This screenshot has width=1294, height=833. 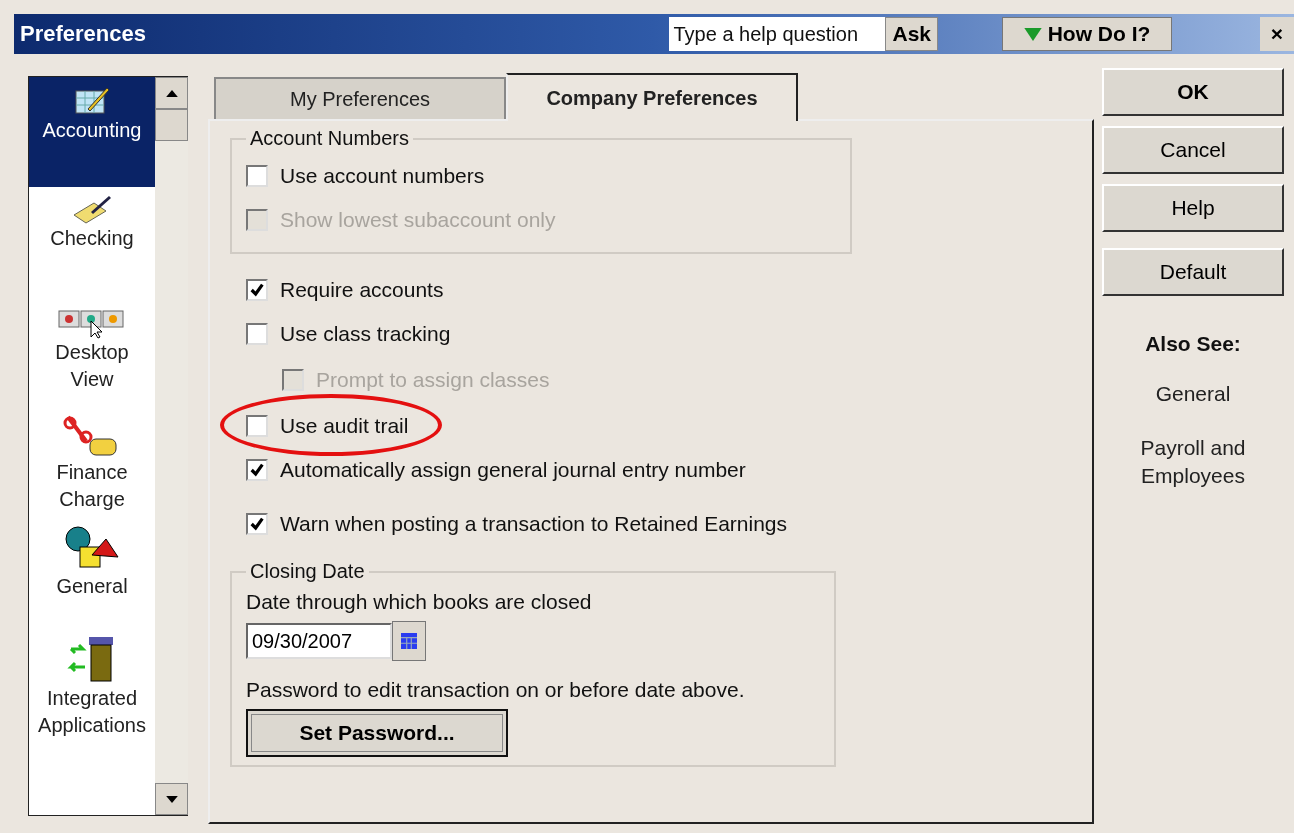 What do you see at coordinates (344, 426) in the screenshot?
I see `checkbox-label: Use audit trail` at bounding box center [344, 426].